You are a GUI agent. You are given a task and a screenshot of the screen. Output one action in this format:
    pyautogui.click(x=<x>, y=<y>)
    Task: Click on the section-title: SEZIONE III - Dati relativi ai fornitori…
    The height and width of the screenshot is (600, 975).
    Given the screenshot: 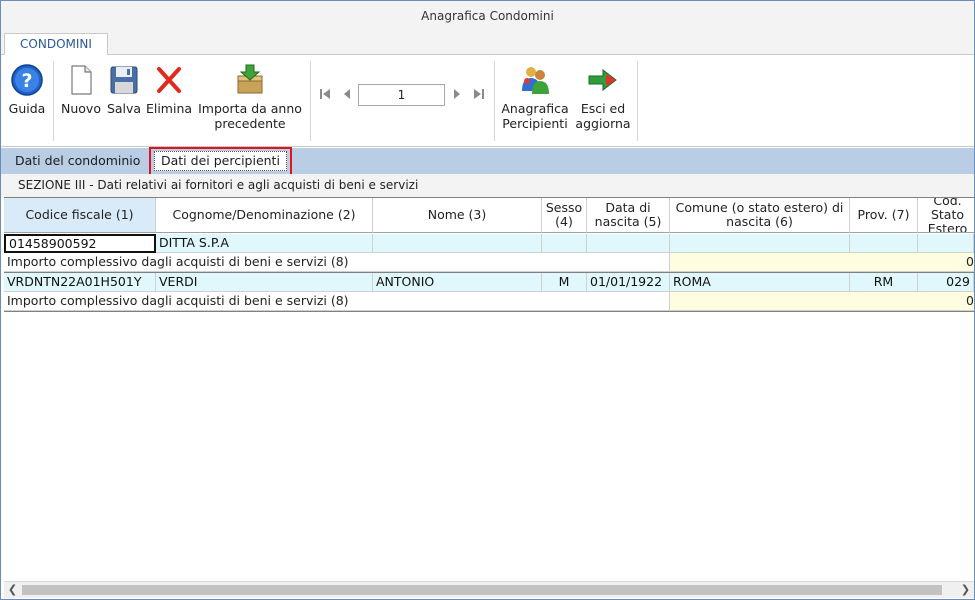 What is the action you would take?
    pyautogui.click(x=487, y=185)
    